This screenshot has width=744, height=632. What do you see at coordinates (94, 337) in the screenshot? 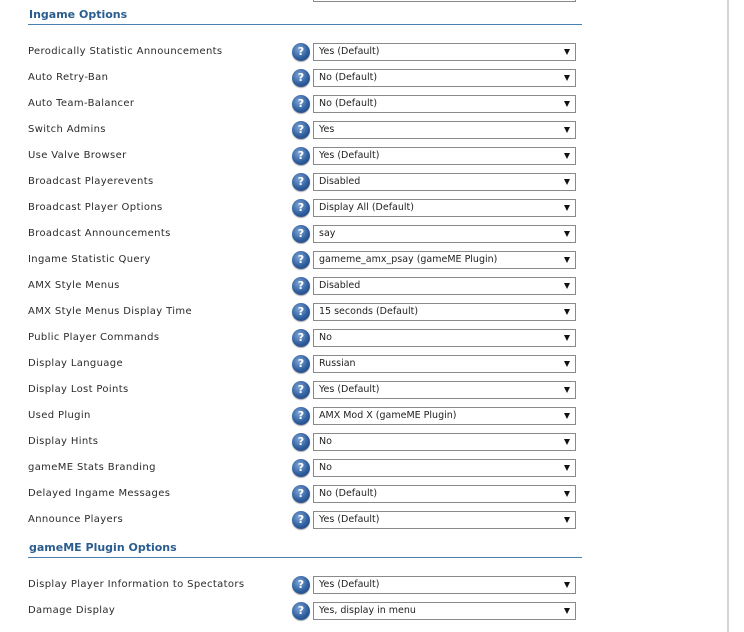
I see `option-label: Public Player Commands` at bounding box center [94, 337].